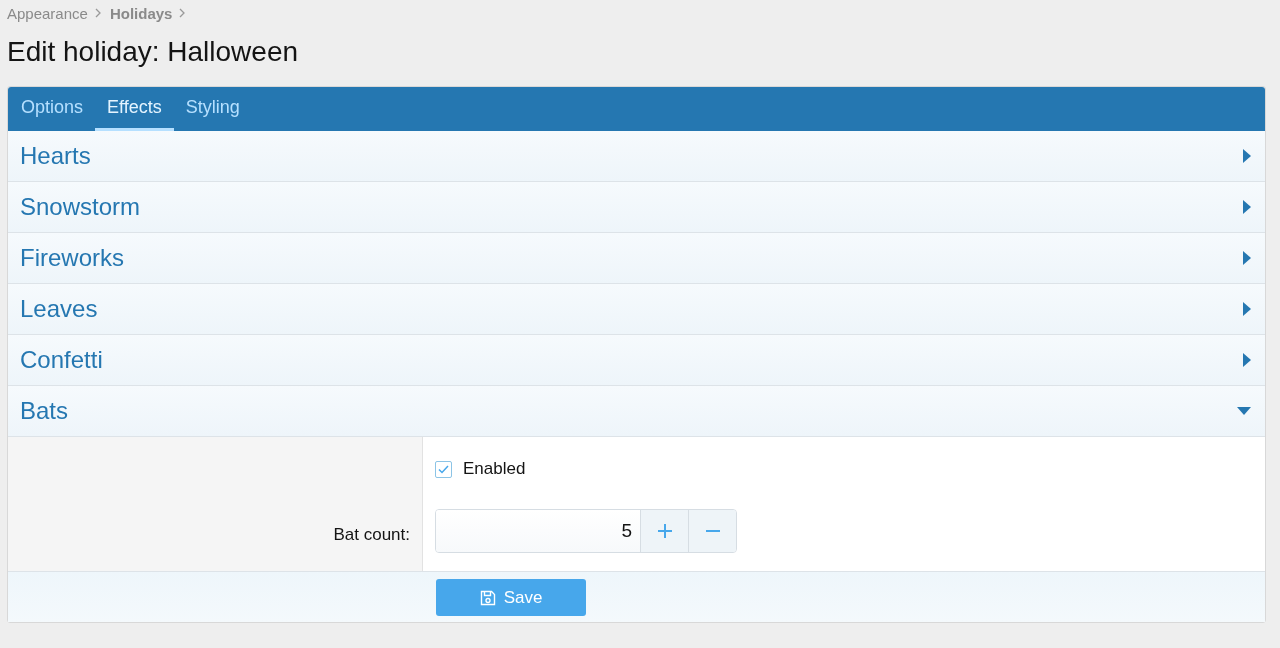 This screenshot has width=1280, height=648. Describe the element at coordinates (1244, 411) in the screenshot. I see `caret-down-icon` at that location.